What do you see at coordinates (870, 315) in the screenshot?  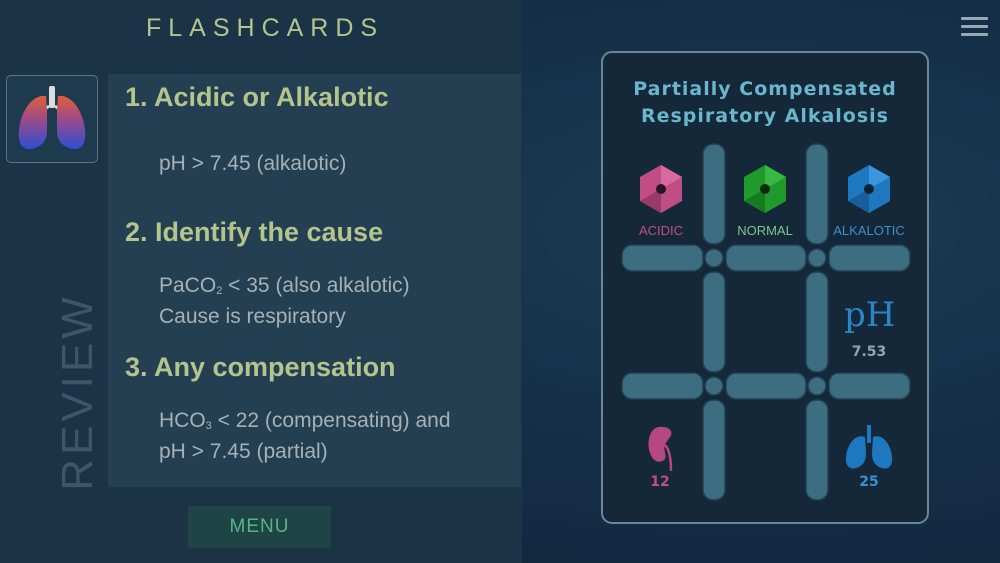 I see `ph-symbol: pH` at bounding box center [870, 315].